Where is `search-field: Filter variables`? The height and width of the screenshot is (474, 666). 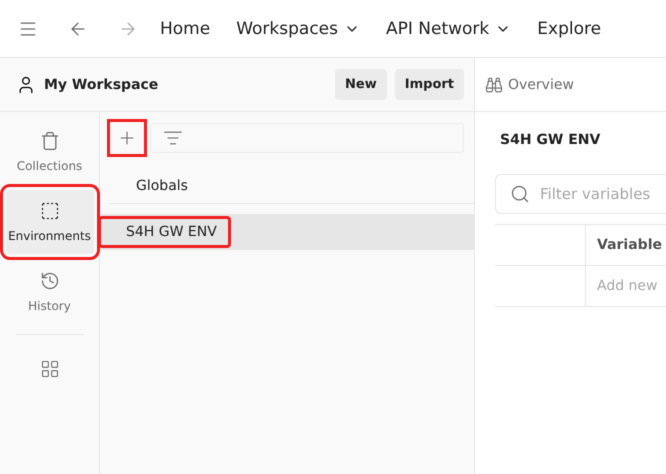
search-field: Filter variables is located at coordinates (580, 194).